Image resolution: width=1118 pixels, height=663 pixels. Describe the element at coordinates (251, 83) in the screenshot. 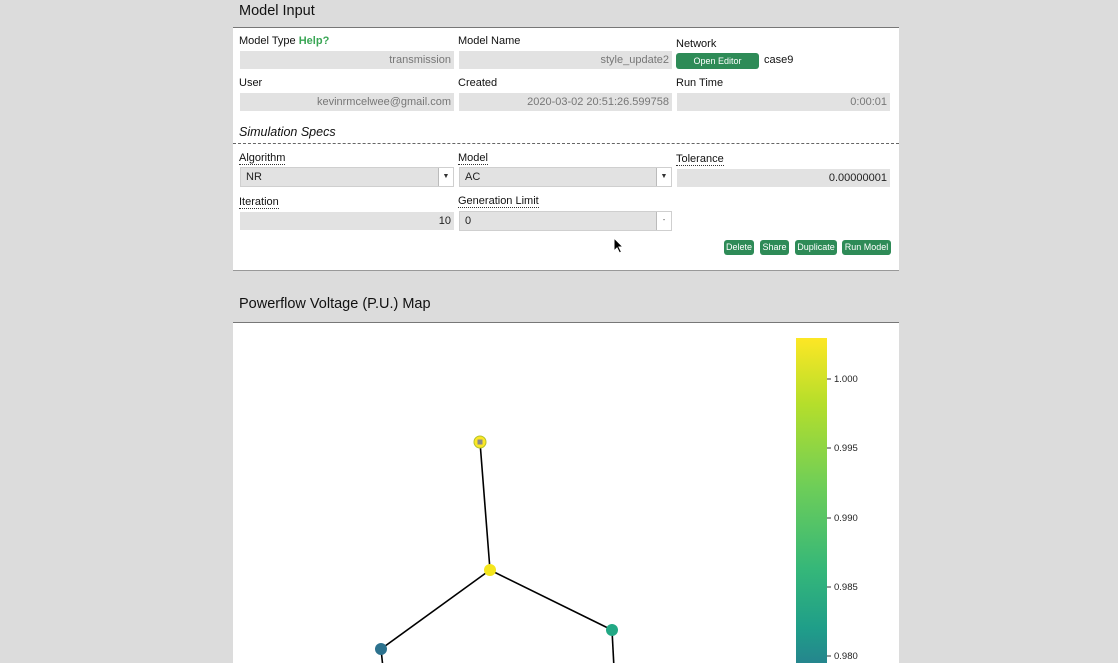

I see `user-label: User` at that location.